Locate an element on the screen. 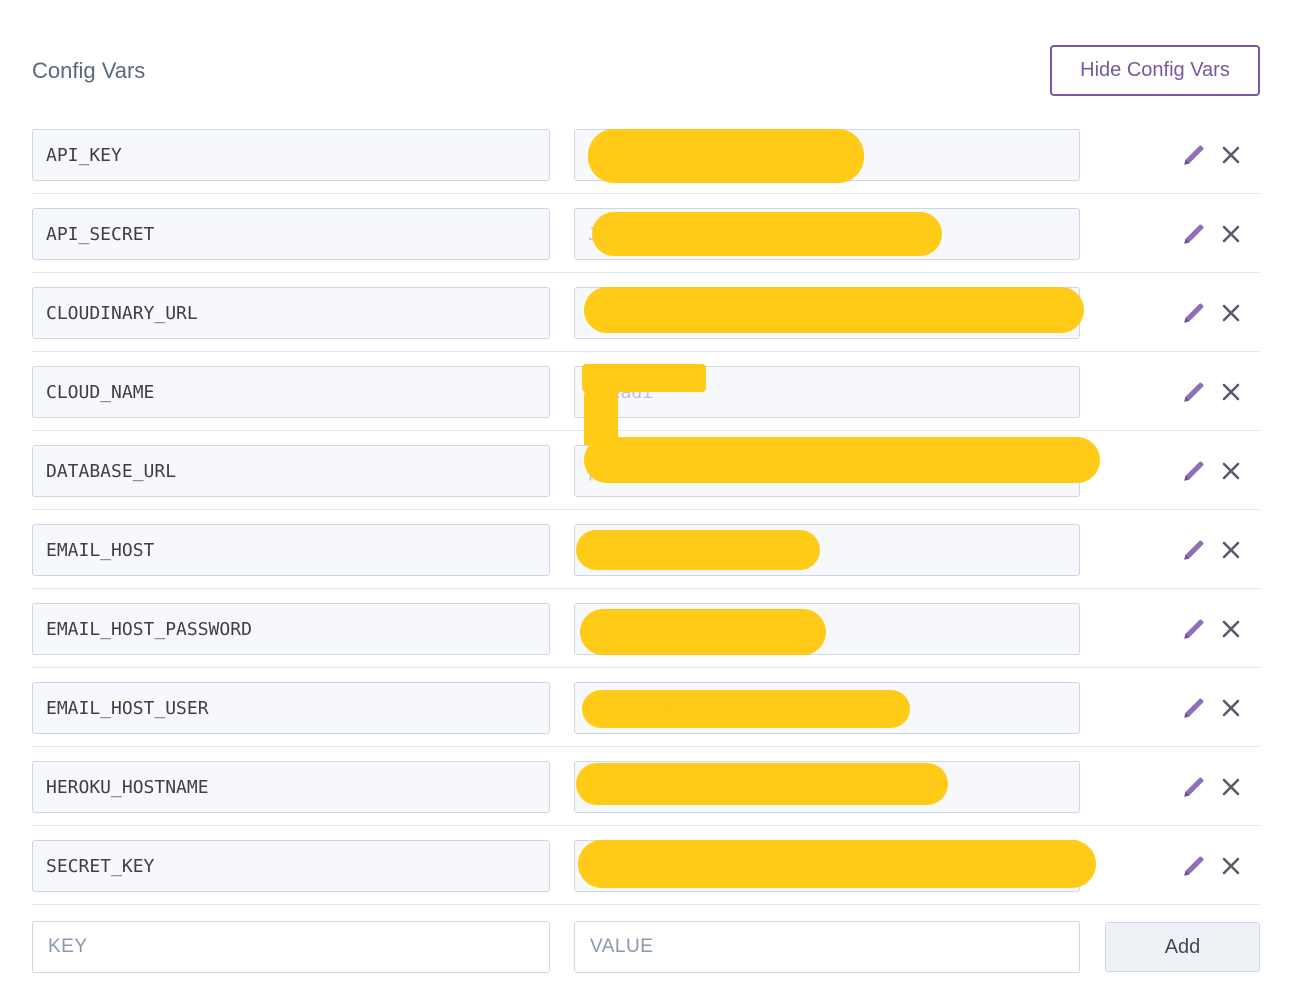  config-var-row: SECRET_KEY p is located at coordinates (646, 865).